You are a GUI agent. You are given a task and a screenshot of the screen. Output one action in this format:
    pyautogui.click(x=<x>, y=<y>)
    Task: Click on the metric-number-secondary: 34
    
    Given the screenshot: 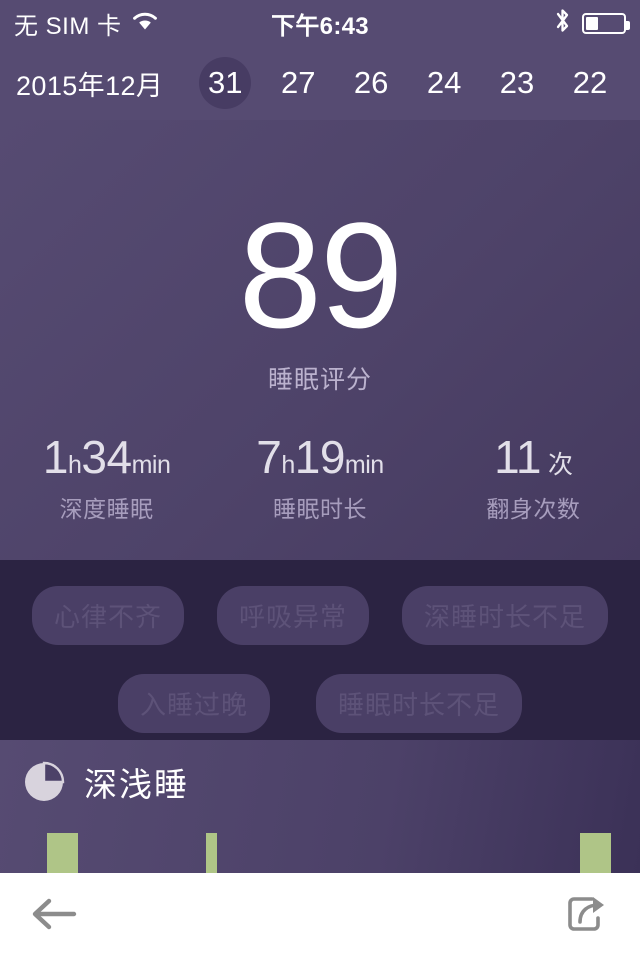 What is the action you would take?
    pyautogui.click(x=106, y=457)
    